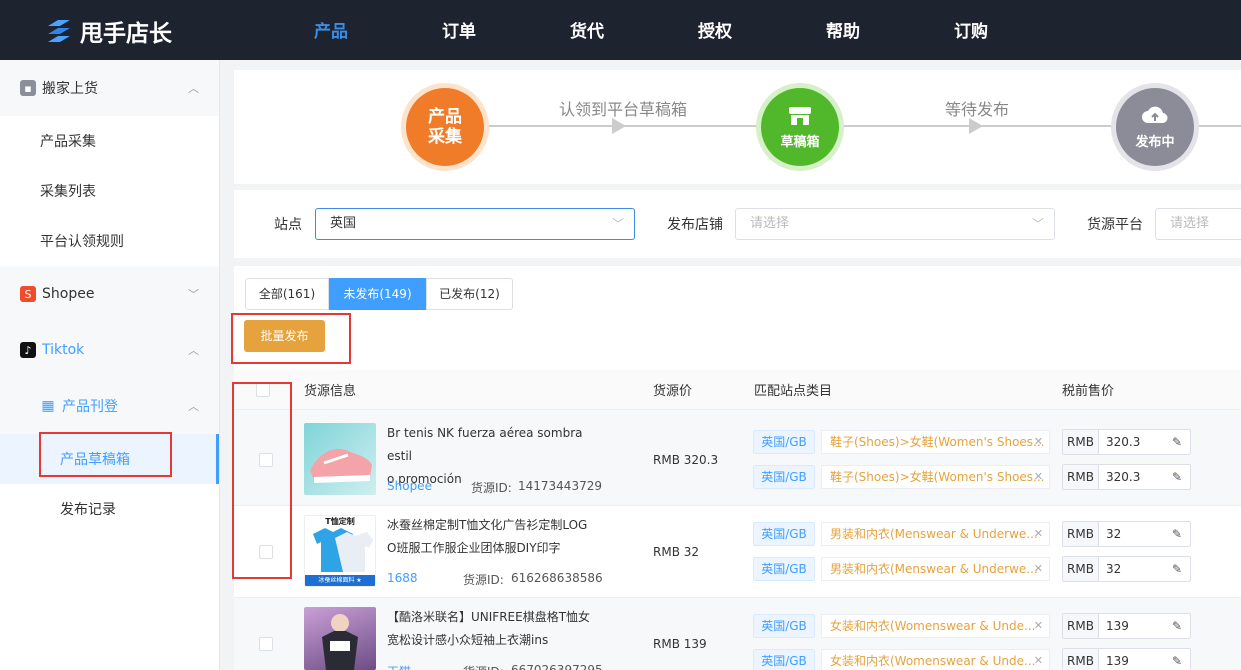 This screenshot has height=670, width=1241. Describe the element at coordinates (587, 30) in the screenshot. I see `nav-forwarder: 货代` at that location.